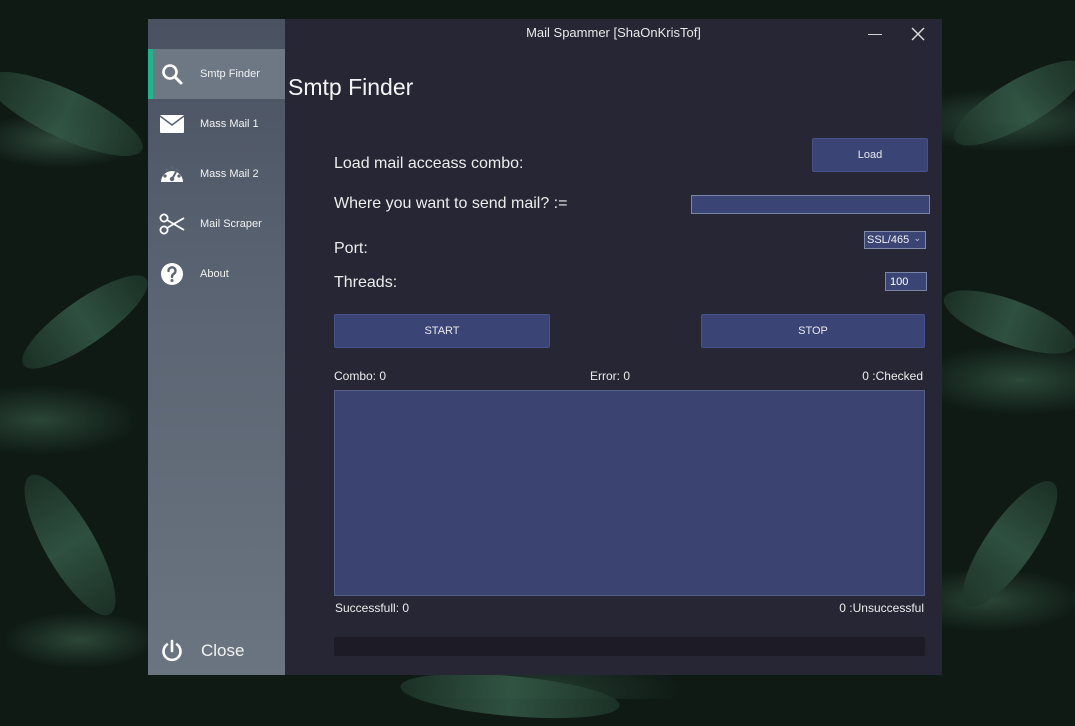 The height and width of the screenshot is (726, 1075). Describe the element at coordinates (610, 376) in the screenshot. I see `error-count: Error: 0` at that location.